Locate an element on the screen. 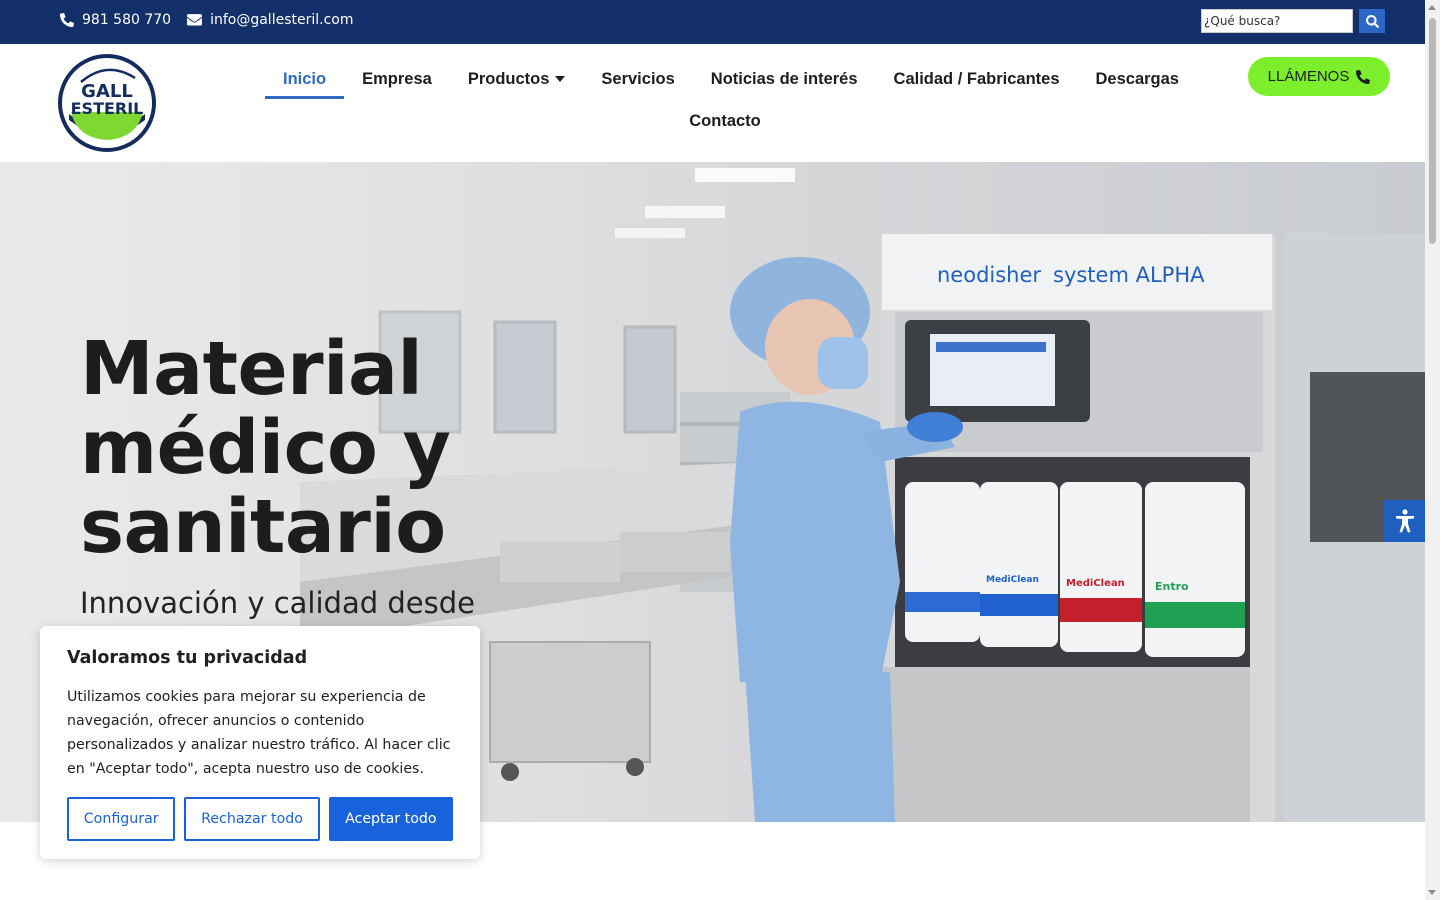  nav-label: Servicios is located at coordinates (638, 79).